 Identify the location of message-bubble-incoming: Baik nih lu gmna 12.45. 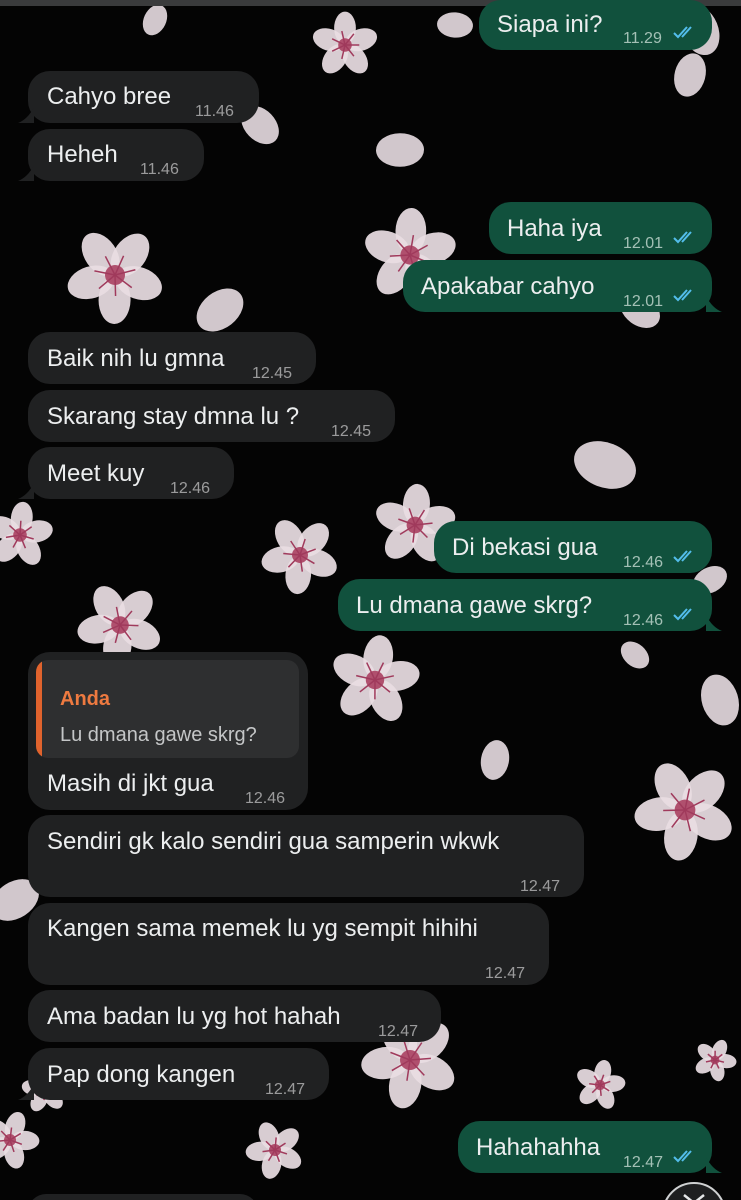
(172, 358).